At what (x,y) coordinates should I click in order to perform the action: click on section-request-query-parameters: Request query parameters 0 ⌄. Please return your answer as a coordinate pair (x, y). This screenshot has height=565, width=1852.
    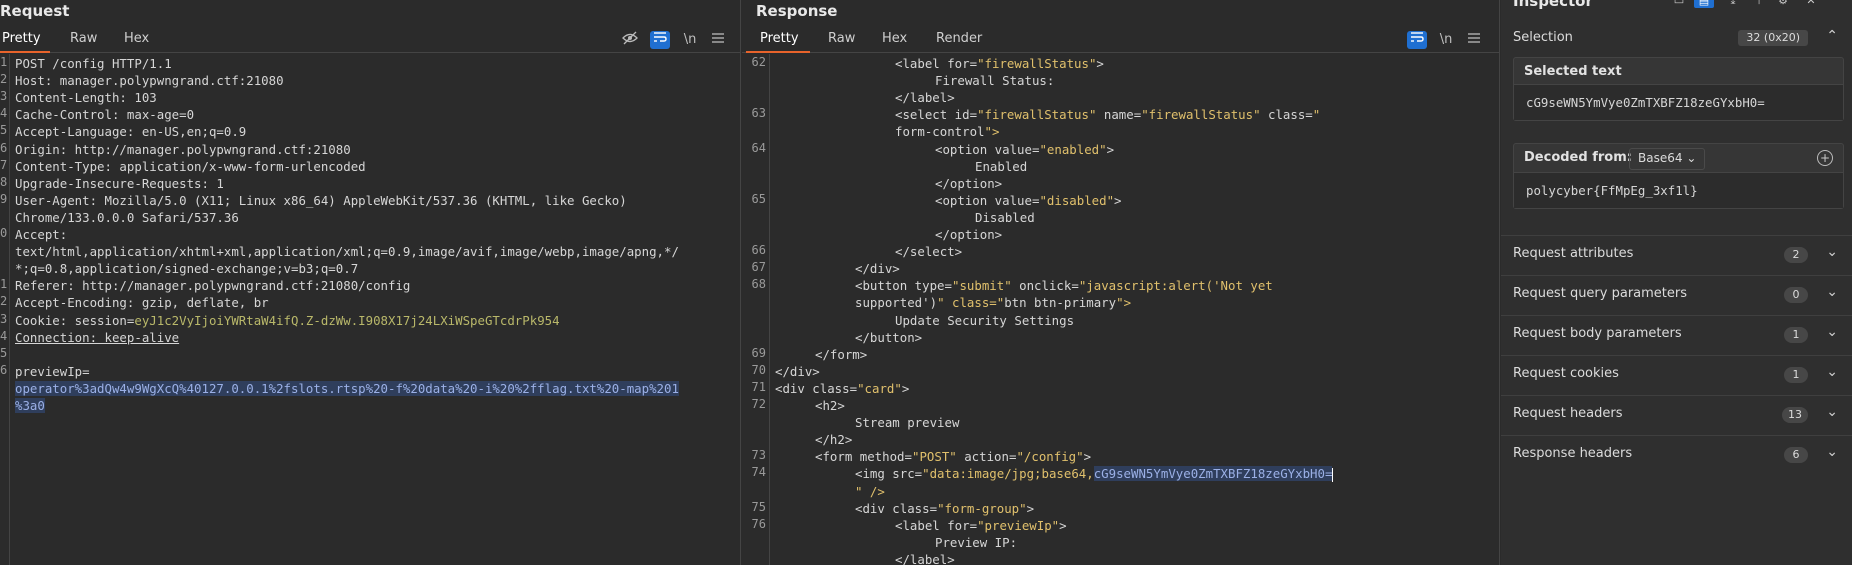
    Looking at the image, I should click on (1676, 294).